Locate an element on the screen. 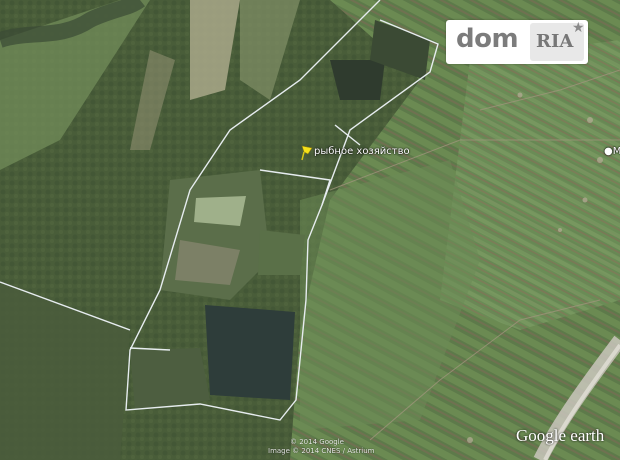  logo-dom-text: dom is located at coordinates (487, 39).